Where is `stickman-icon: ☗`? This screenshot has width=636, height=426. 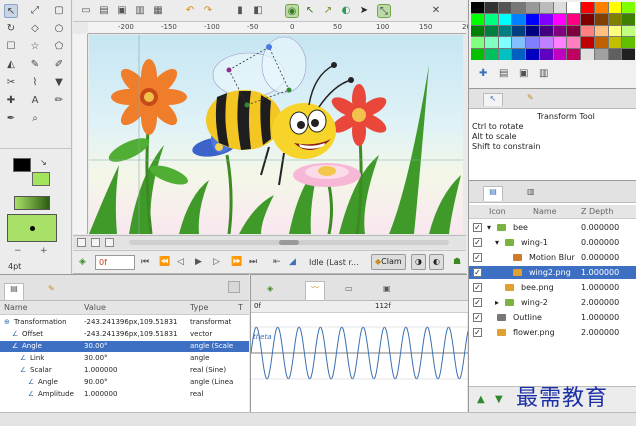
stickman-icon: ☗ is located at coordinates (457, 262).